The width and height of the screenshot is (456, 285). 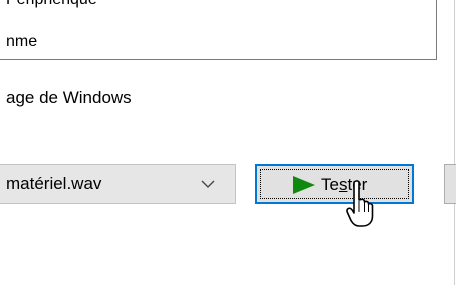 I want to click on list-item: Périphérique, so click(x=51, y=4).